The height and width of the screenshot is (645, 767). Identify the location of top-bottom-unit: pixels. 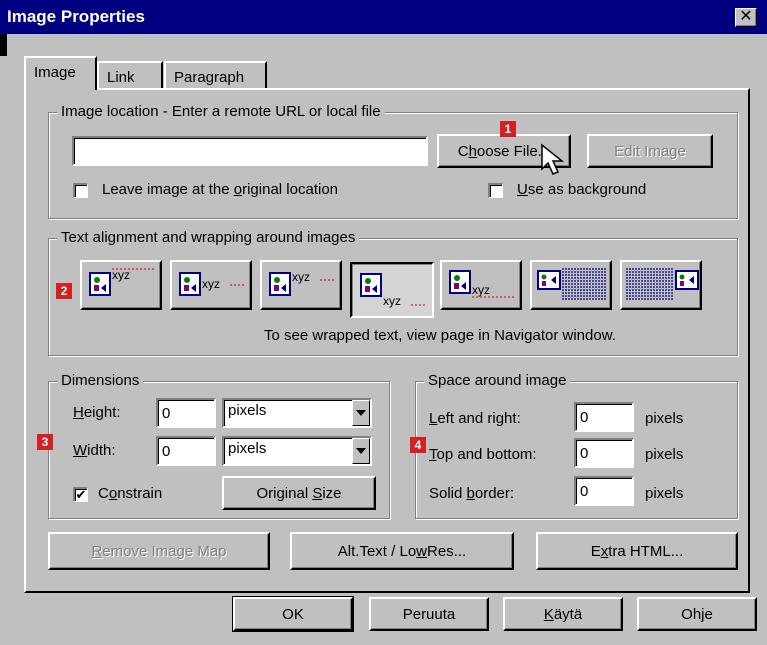
(664, 454).